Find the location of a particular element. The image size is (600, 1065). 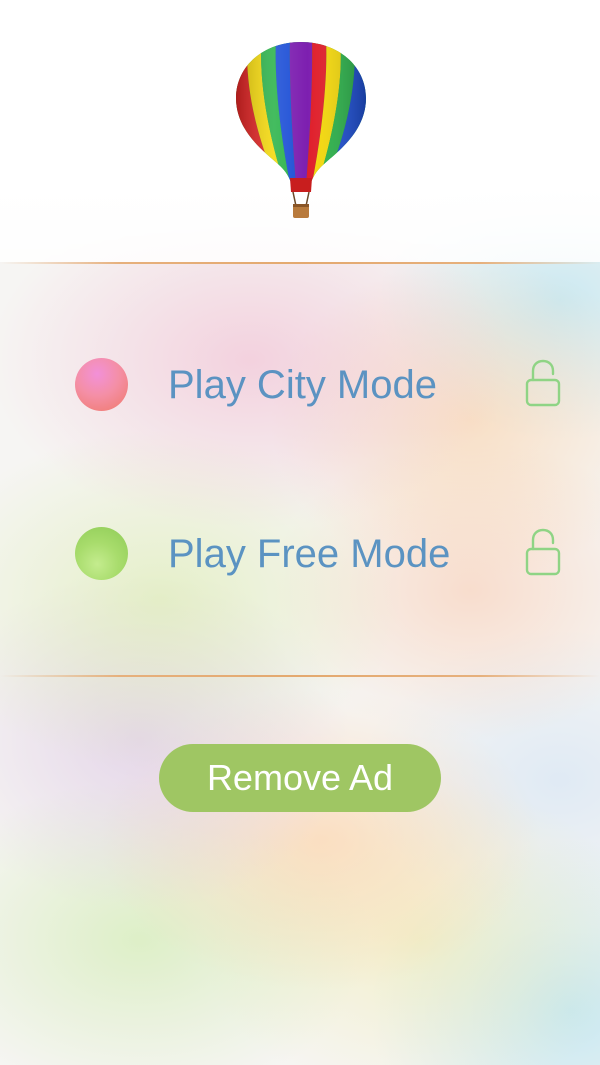

free-mode-dot is located at coordinates (101, 553).